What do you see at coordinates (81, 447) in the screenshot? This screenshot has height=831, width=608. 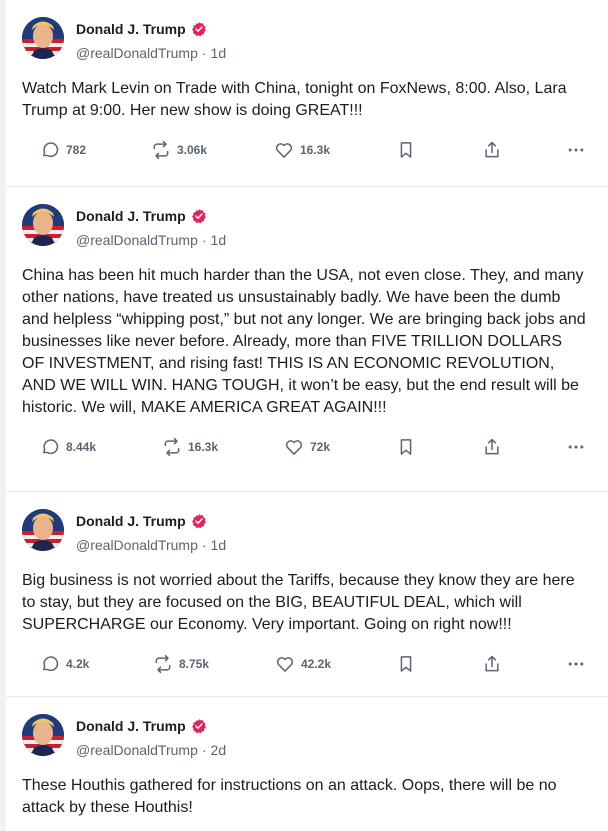 I see `reply-count: 8.44k` at bounding box center [81, 447].